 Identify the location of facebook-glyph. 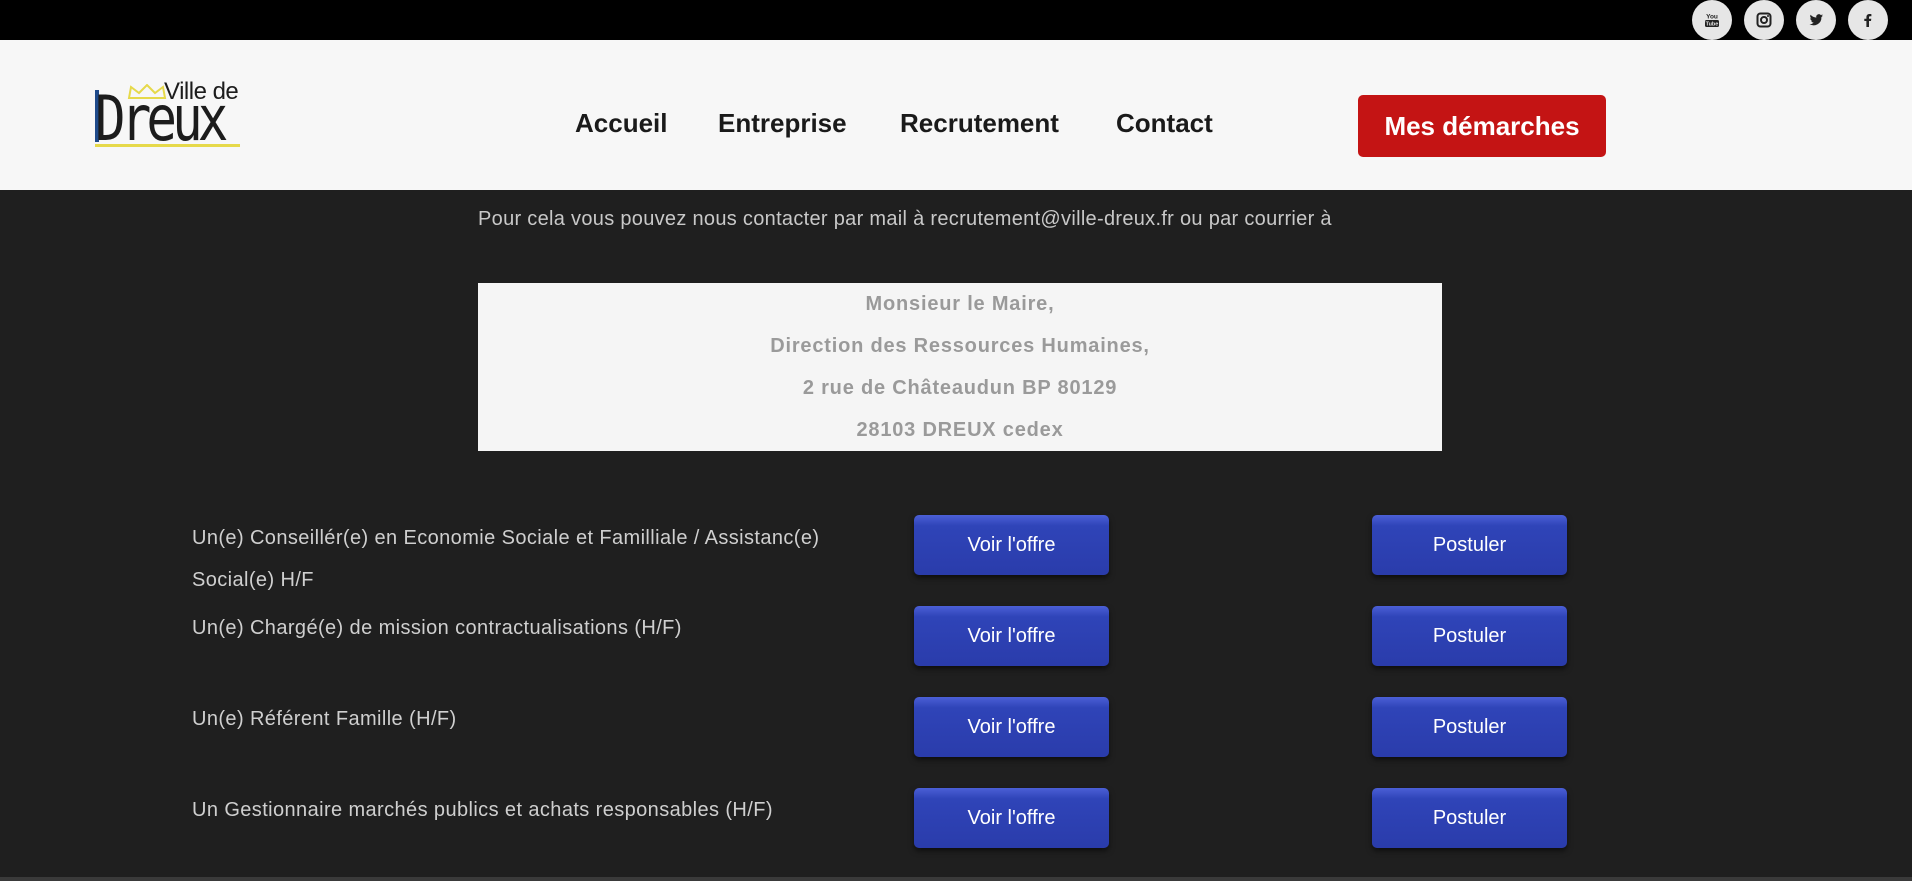
(1868, 20).